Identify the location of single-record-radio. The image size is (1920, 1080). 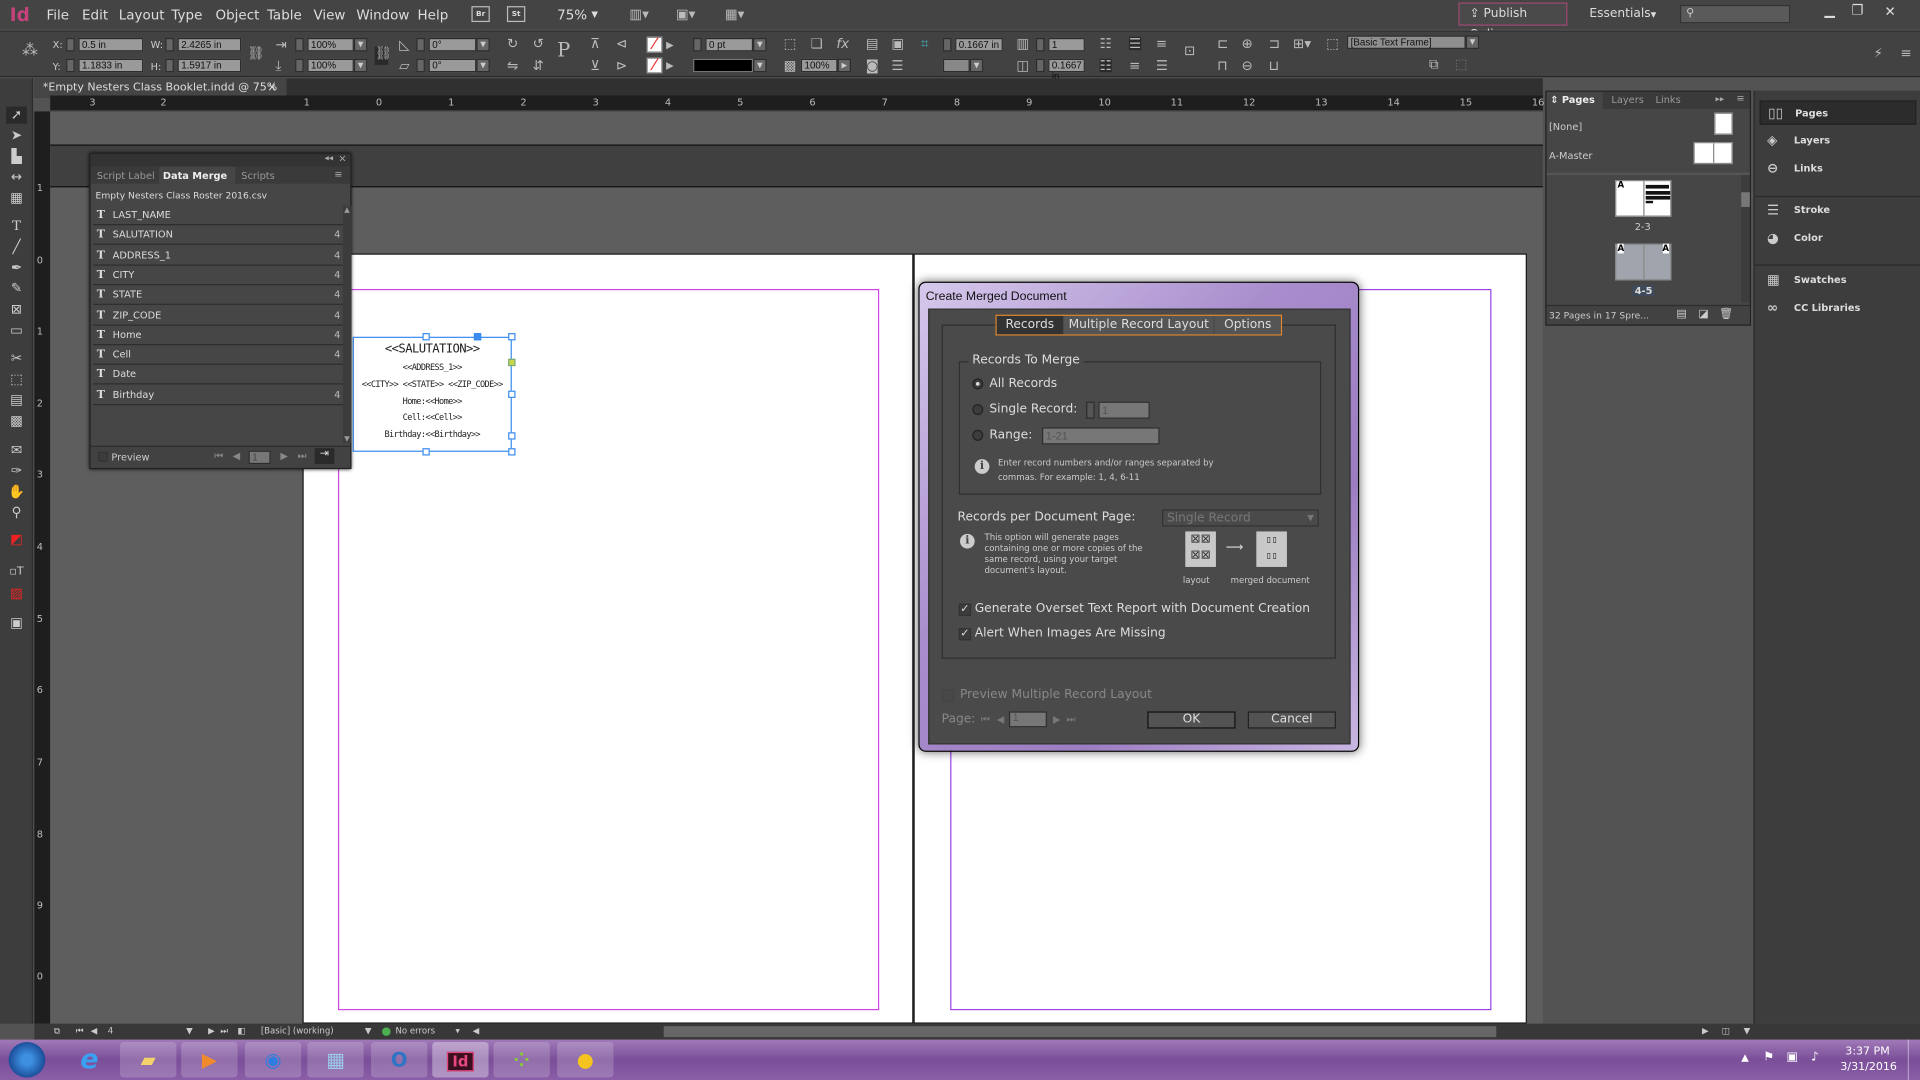
(978, 410).